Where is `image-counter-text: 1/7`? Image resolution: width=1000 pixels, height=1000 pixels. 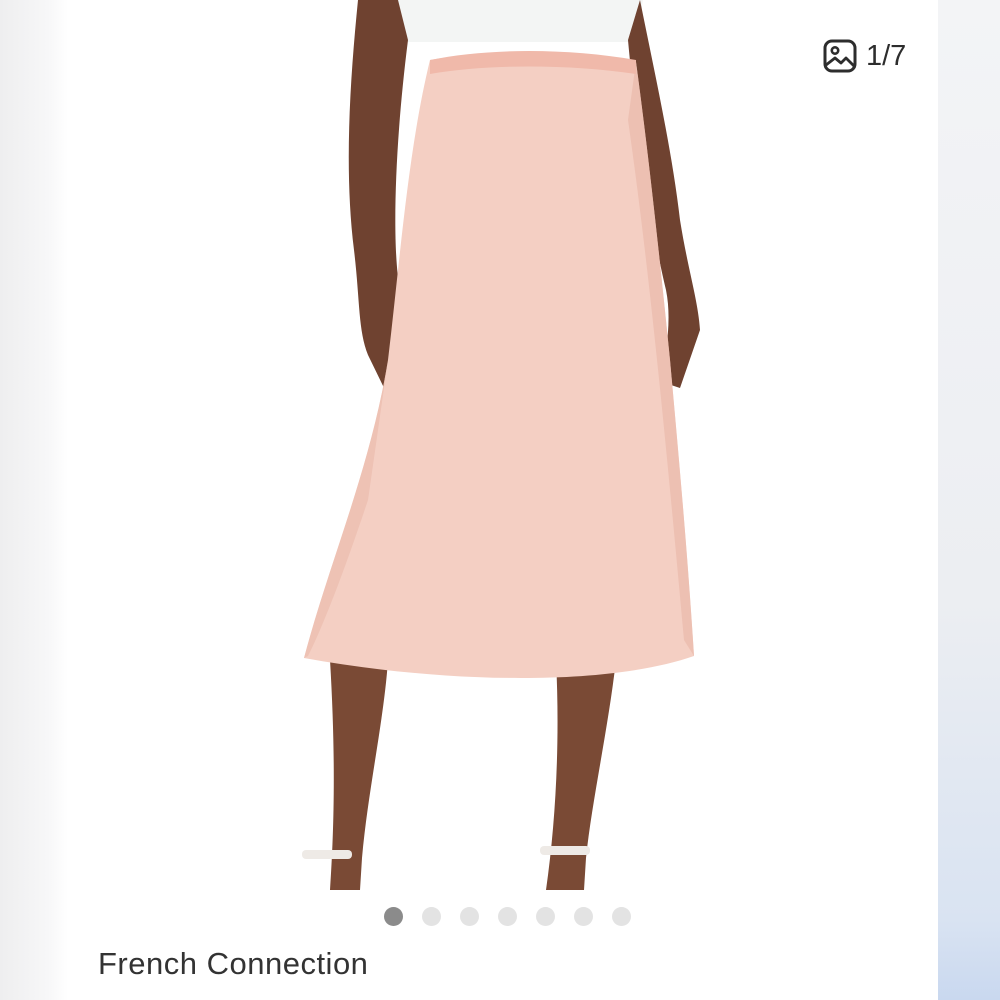 image-counter-text: 1/7 is located at coordinates (886, 55).